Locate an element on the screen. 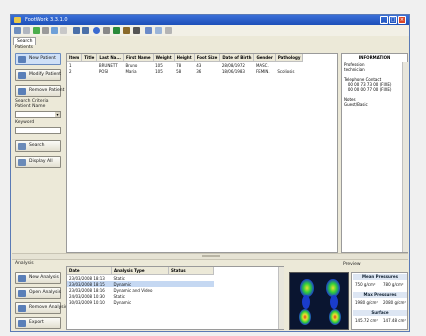 The image size is (426, 336). toolbar-back-icon is located at coordinates (76, 30).